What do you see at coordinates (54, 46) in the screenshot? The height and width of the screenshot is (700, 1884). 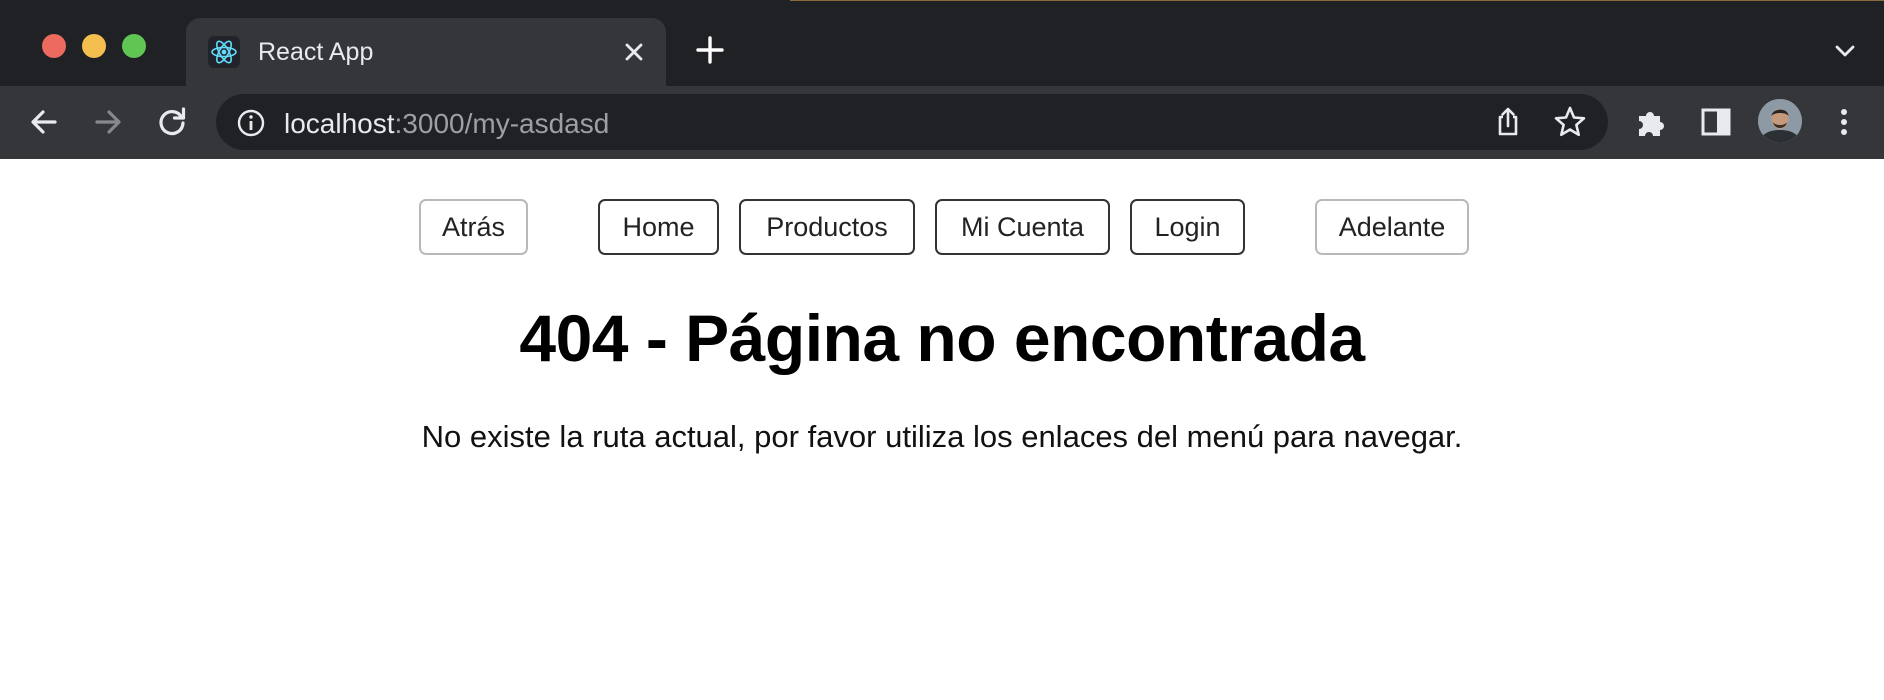 I see `window-close-button` at bounding box center [54, 46].